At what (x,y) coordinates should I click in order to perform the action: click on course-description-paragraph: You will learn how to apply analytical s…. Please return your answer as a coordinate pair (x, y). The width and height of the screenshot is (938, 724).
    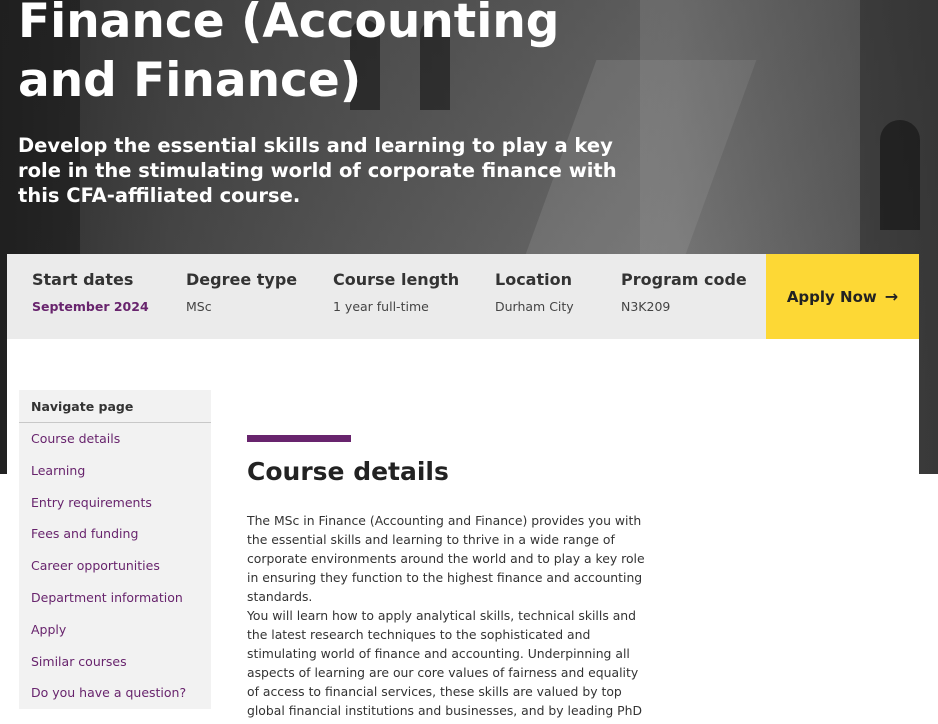
    Looking at the image, I should click on (445, 666).